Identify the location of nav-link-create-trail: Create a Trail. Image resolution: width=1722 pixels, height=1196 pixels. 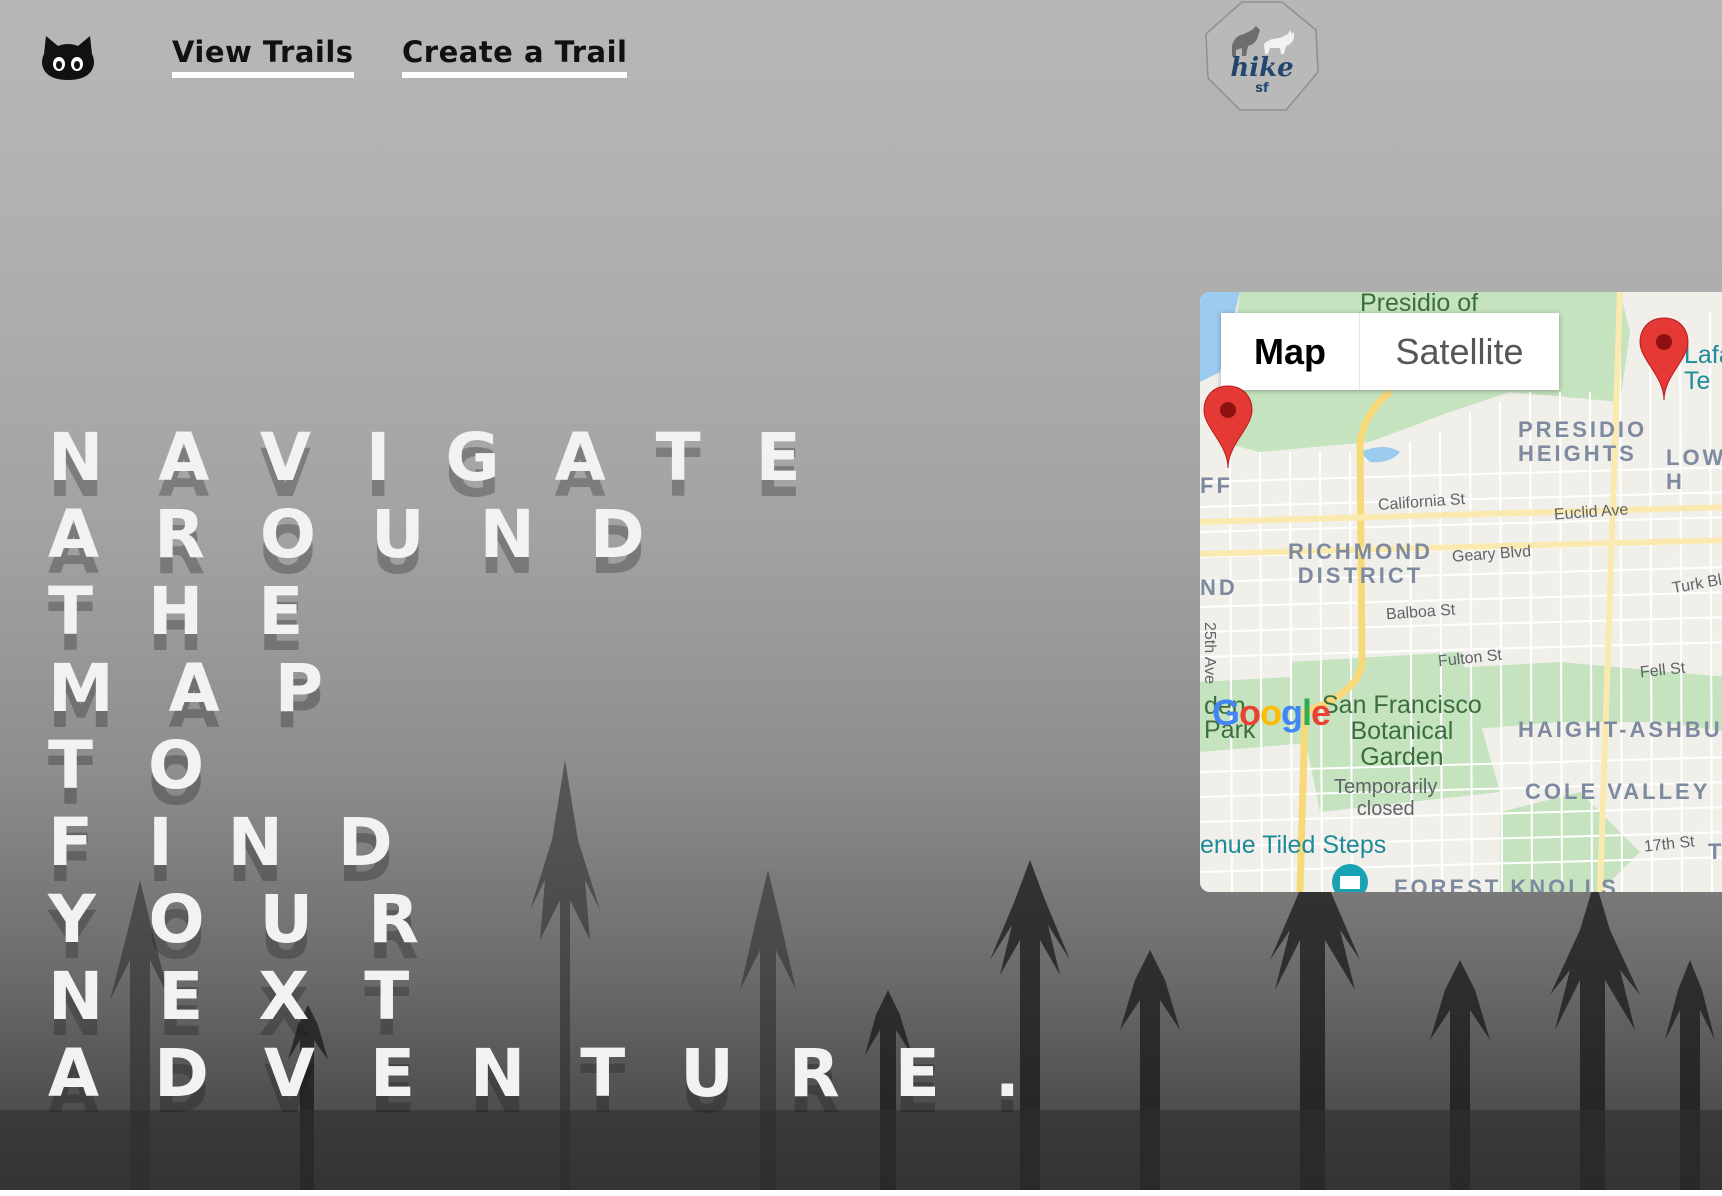
(515, 57).